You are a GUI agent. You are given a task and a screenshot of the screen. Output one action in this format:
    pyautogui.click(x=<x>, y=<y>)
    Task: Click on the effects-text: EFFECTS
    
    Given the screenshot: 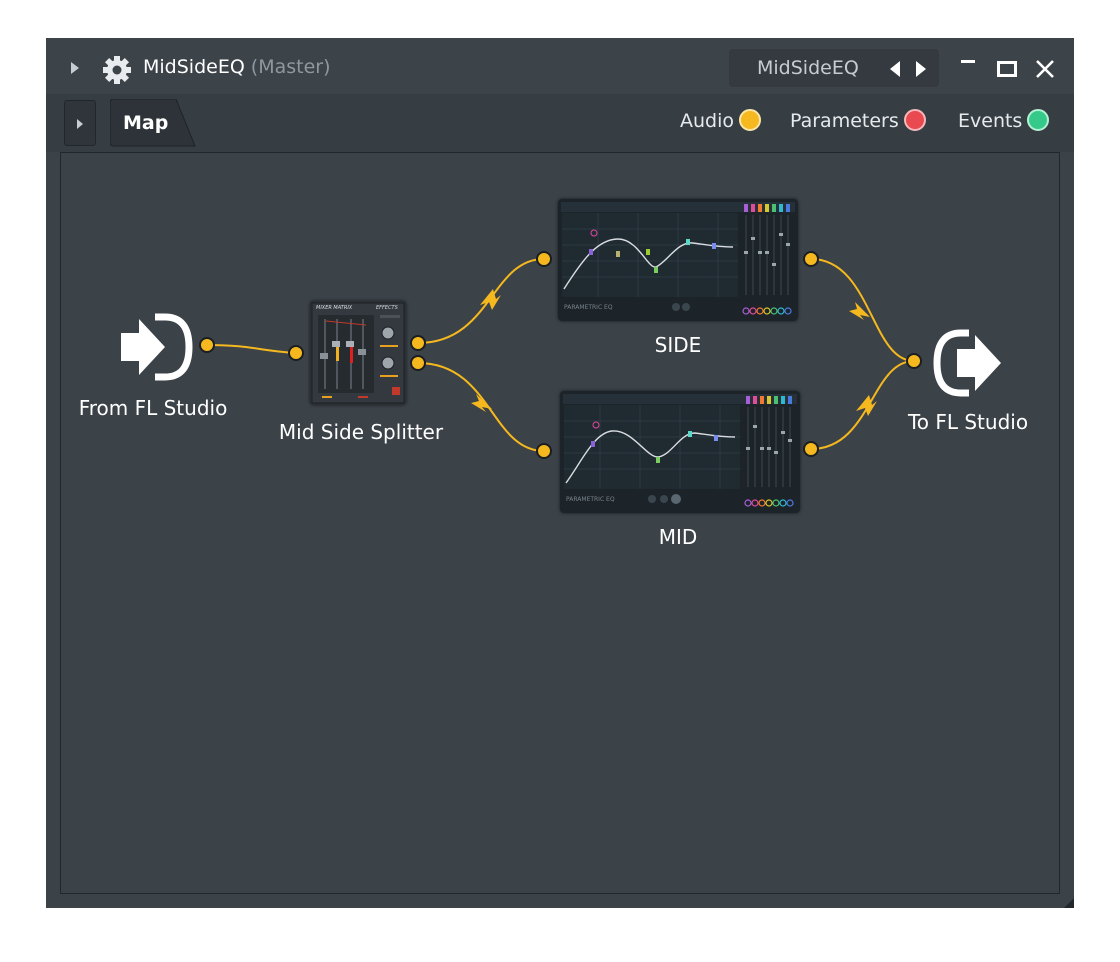 What is the action you would take?
    pyautogui.click(x=387, y=308)
    